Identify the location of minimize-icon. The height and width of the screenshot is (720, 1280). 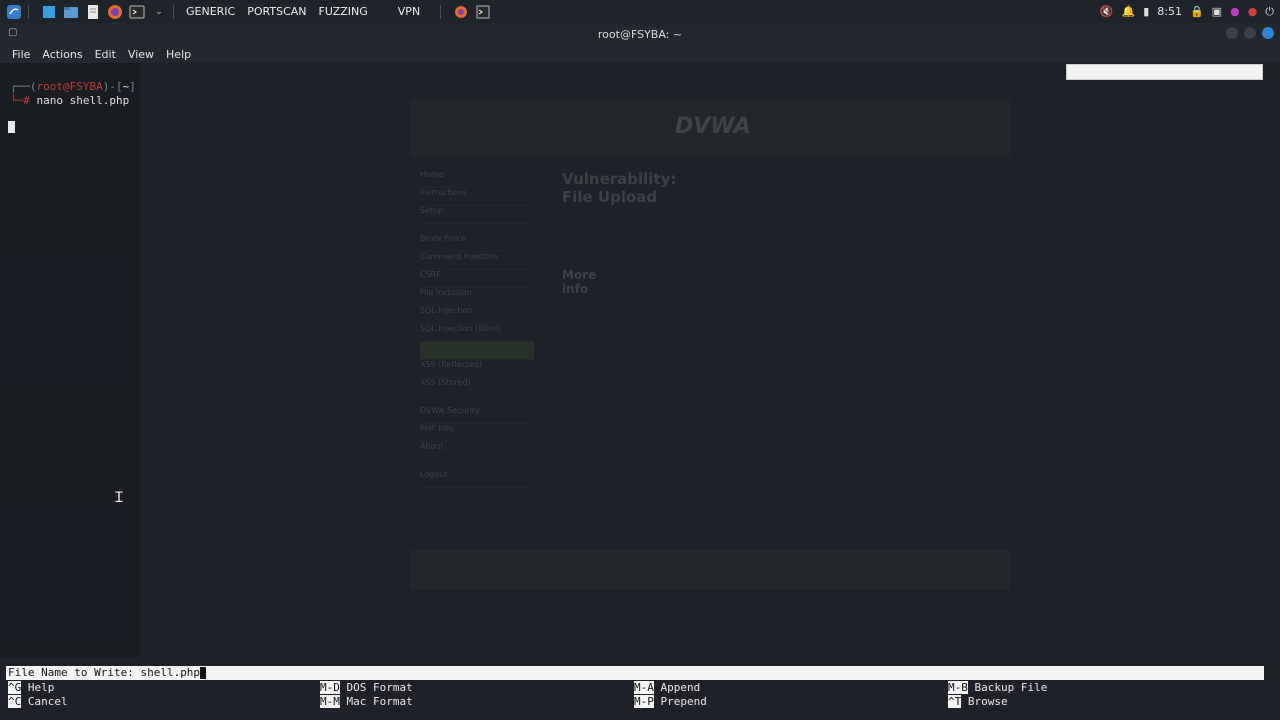
(1232, 33).